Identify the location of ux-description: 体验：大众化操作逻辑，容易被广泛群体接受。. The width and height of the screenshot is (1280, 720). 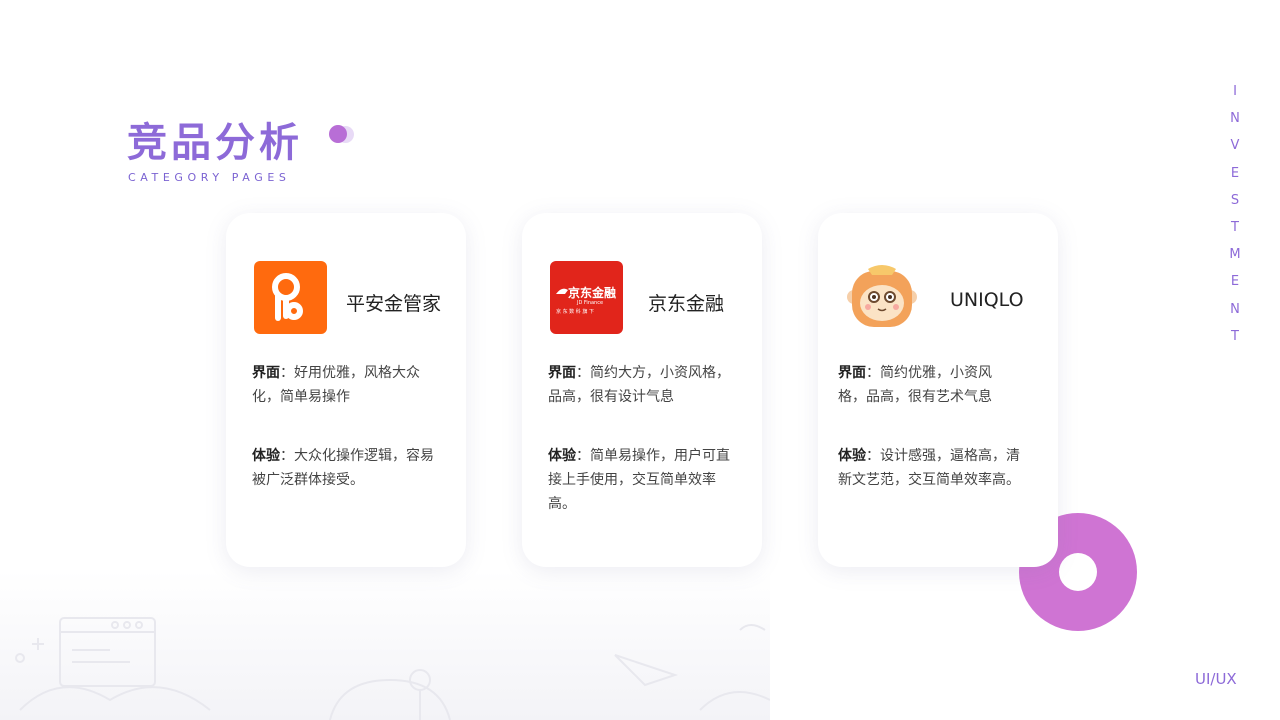
(347, 468).